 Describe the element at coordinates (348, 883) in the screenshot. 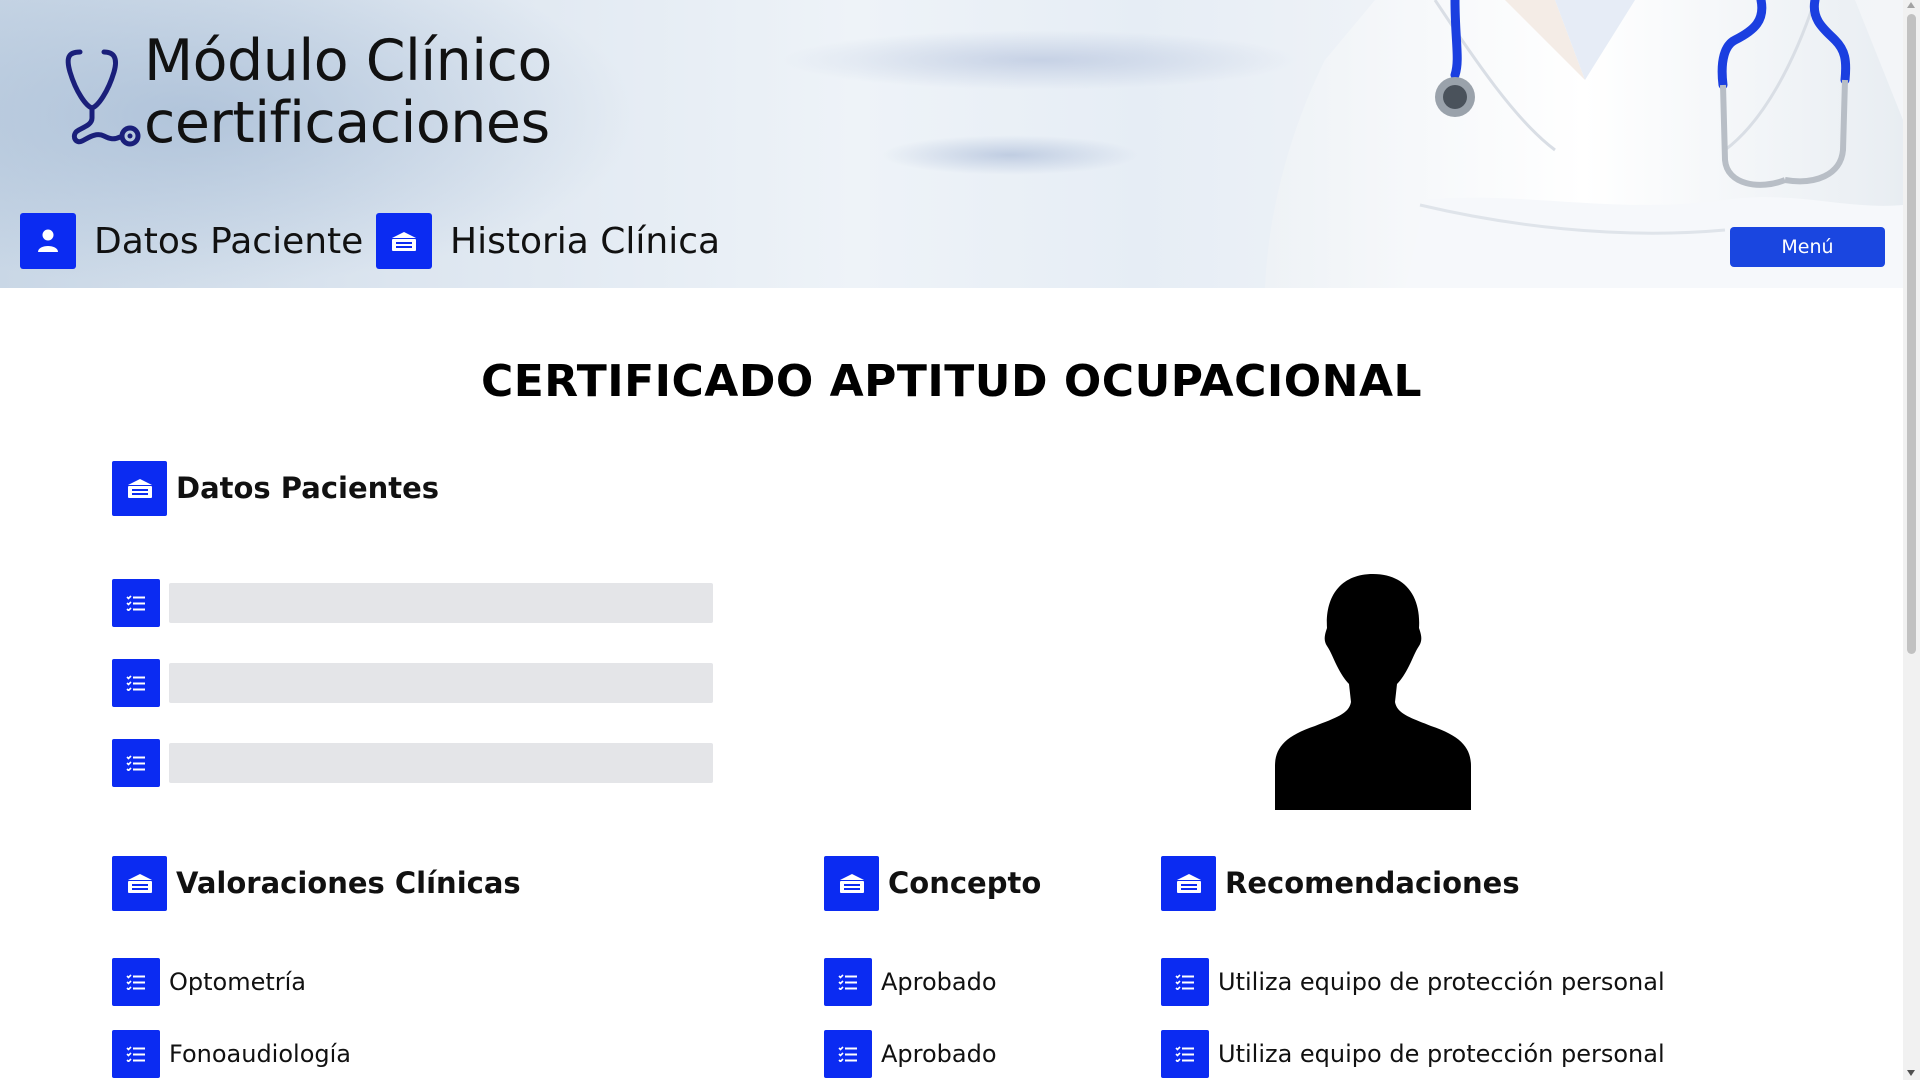

I see `section-heading: Valoraciones Clínicas` at that location.